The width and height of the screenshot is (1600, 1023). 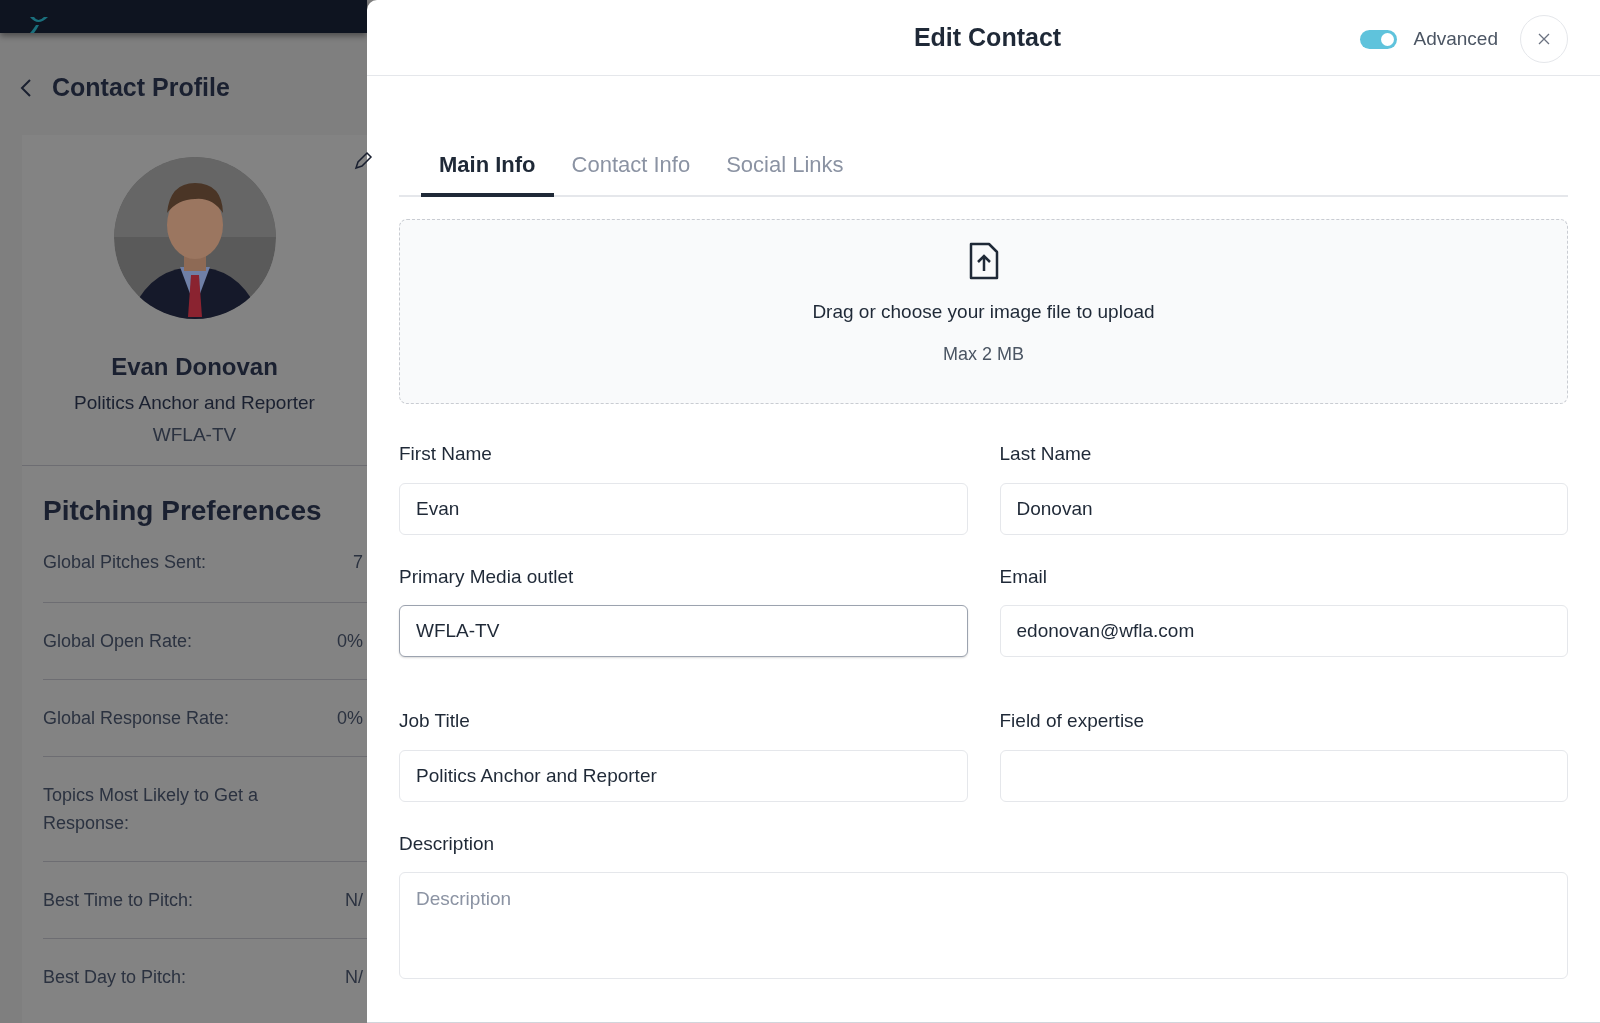 I want to click on stat-label: Global Open Rate:, so click(x=118, y=641).